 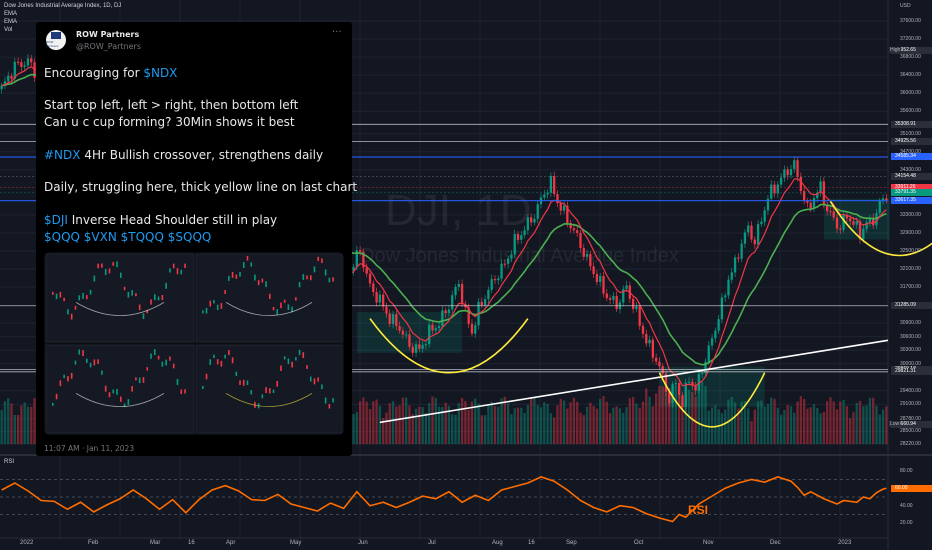 I want to click on time-tick-label: Mar, so click(x=155, y=543).